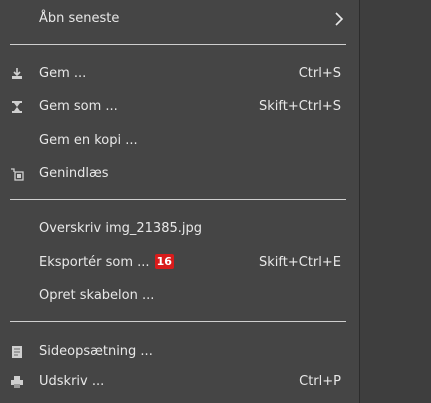 The height and width of the screenshot is (403, 431). I want to click on menu-item-label-wrap: Eksportér som ... 16, so click(106, 263).